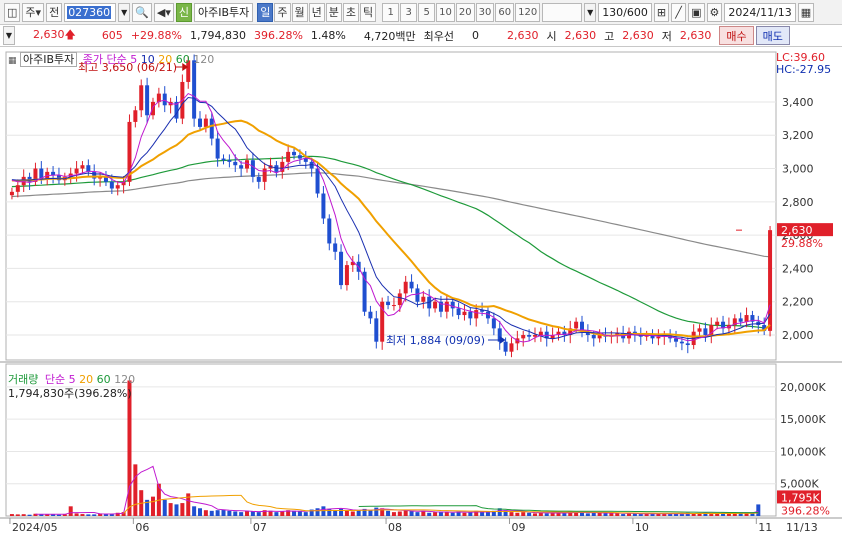 The width and height of the screenshot is (842, 540). I want to click on hc-label: HC:-27.95, so click(803, 69).